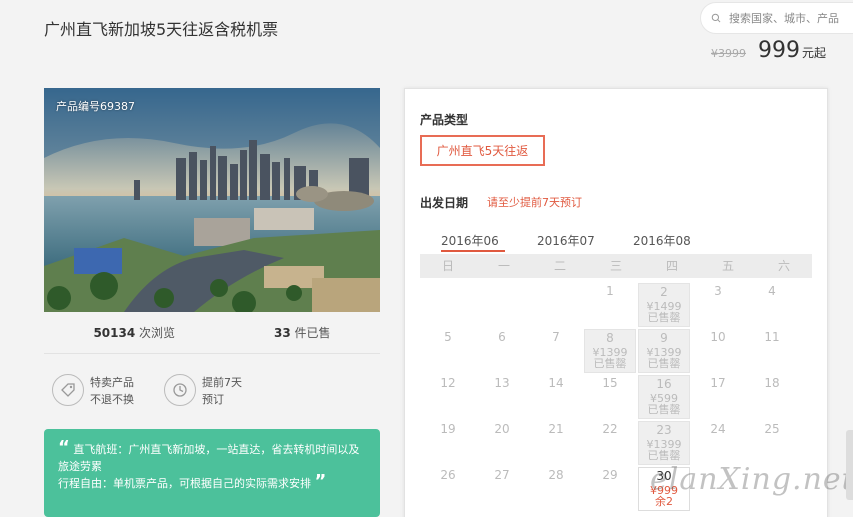 The height and width of the screenshot is (517, 853). Describe the element at coordinates (664, 397) in the screenshot. I see `calendar-day: 16 ¥599 已售罄` at that location.